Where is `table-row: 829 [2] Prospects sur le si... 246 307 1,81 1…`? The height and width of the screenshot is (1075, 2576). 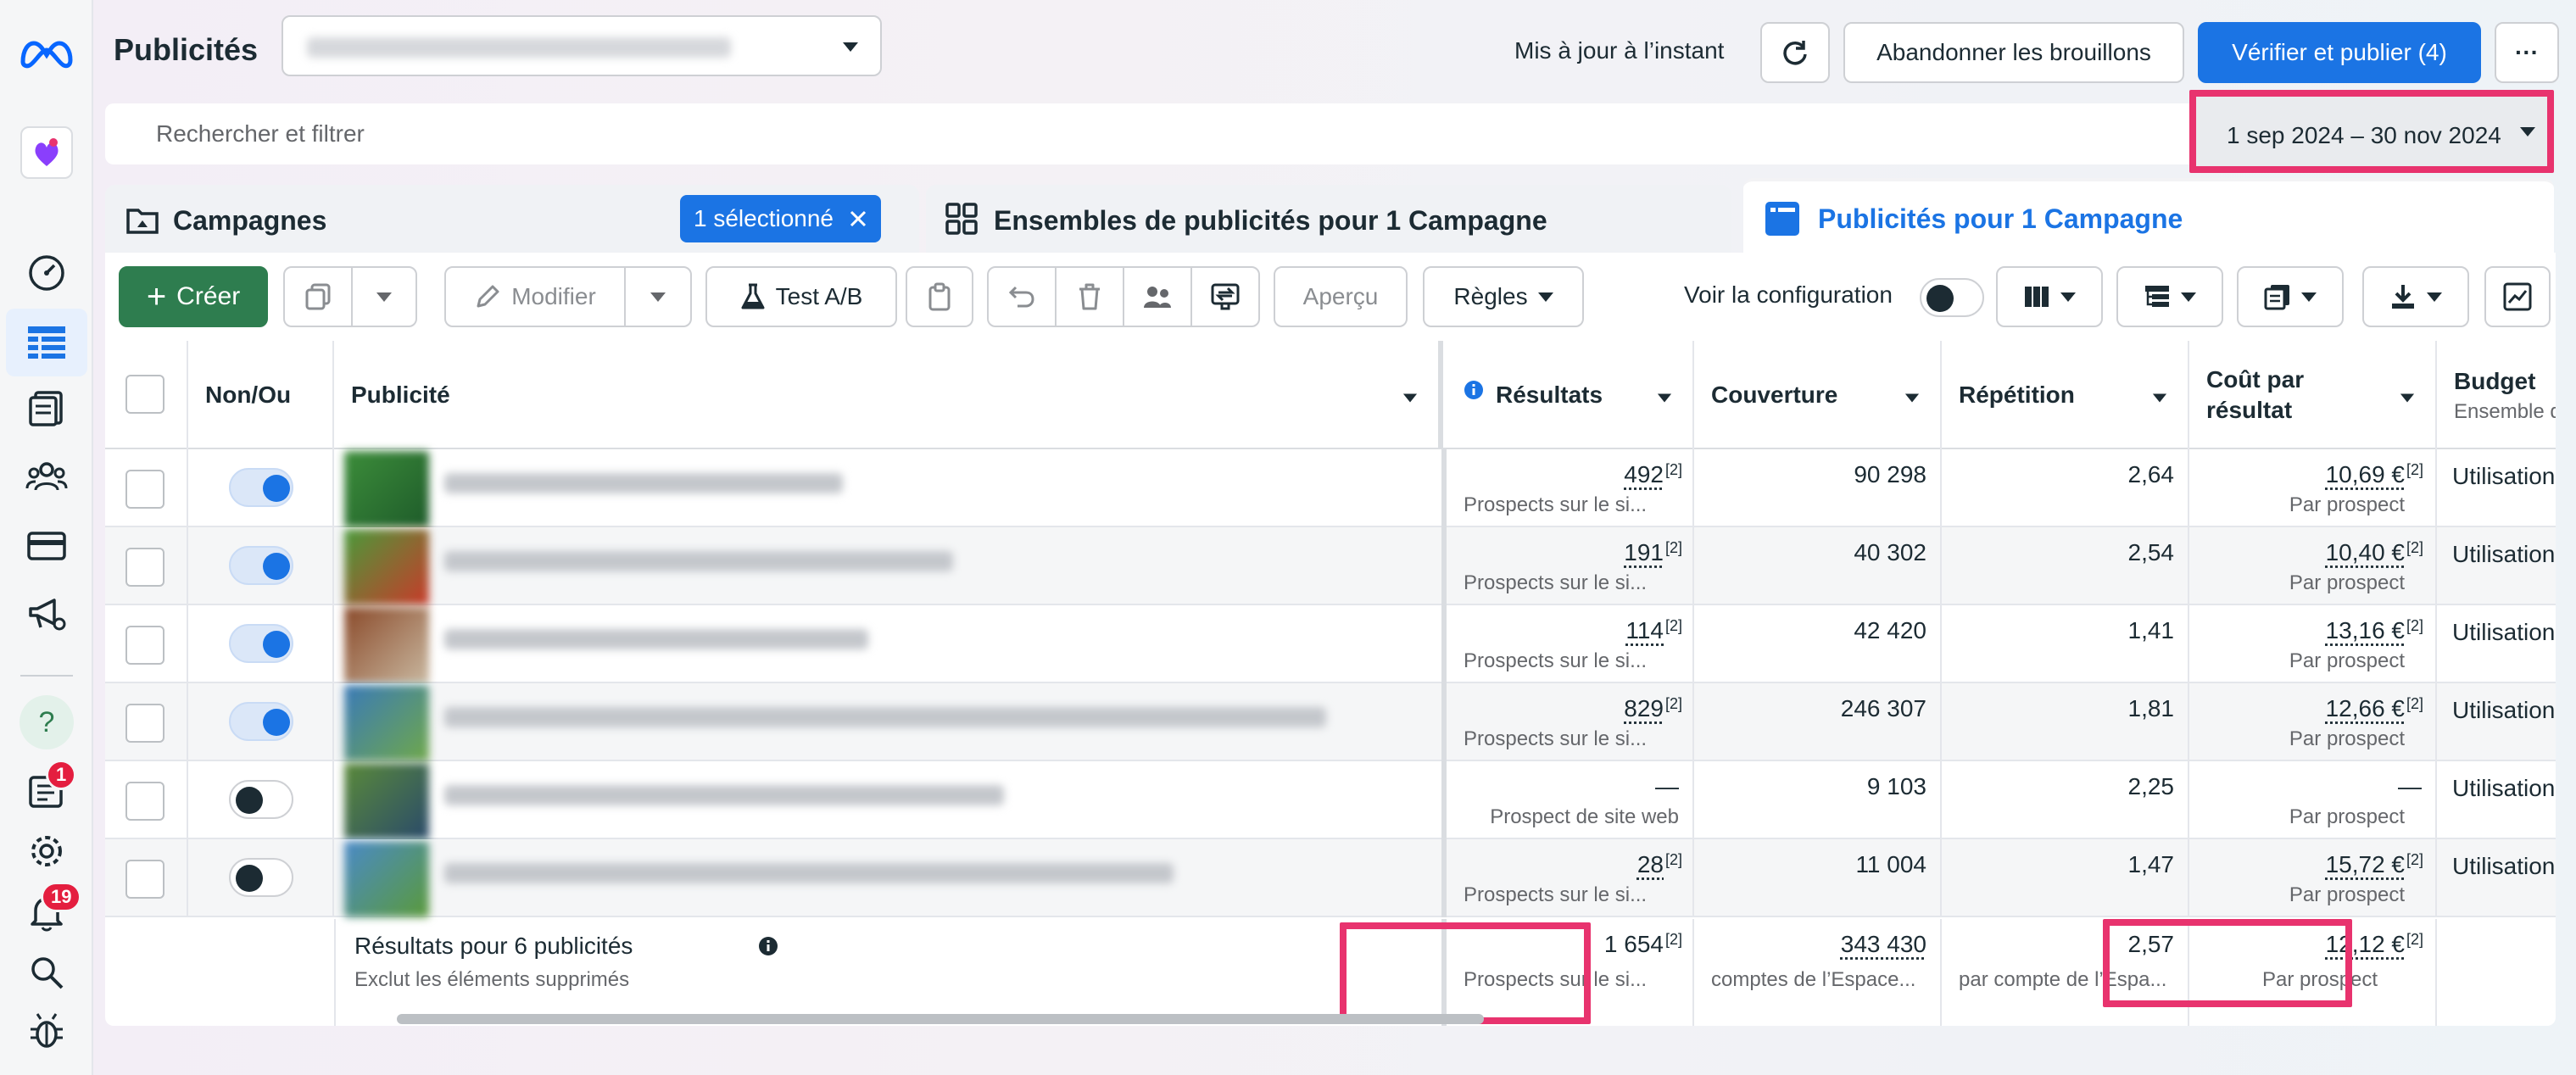
table-row: 829 [2] Prospects sur le si... 246 307 1,81 1… is located at coordinates (1330, 722).